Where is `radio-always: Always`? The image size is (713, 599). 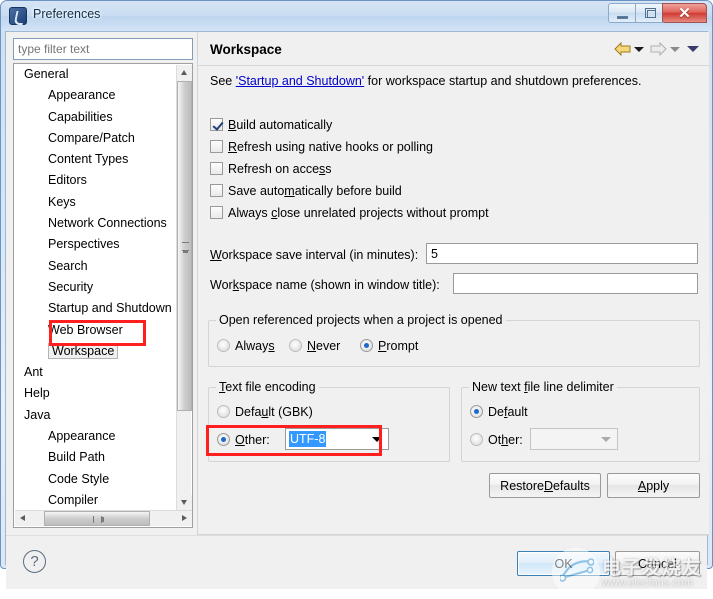
radio-always: Always is located at coordinates (246, 346).